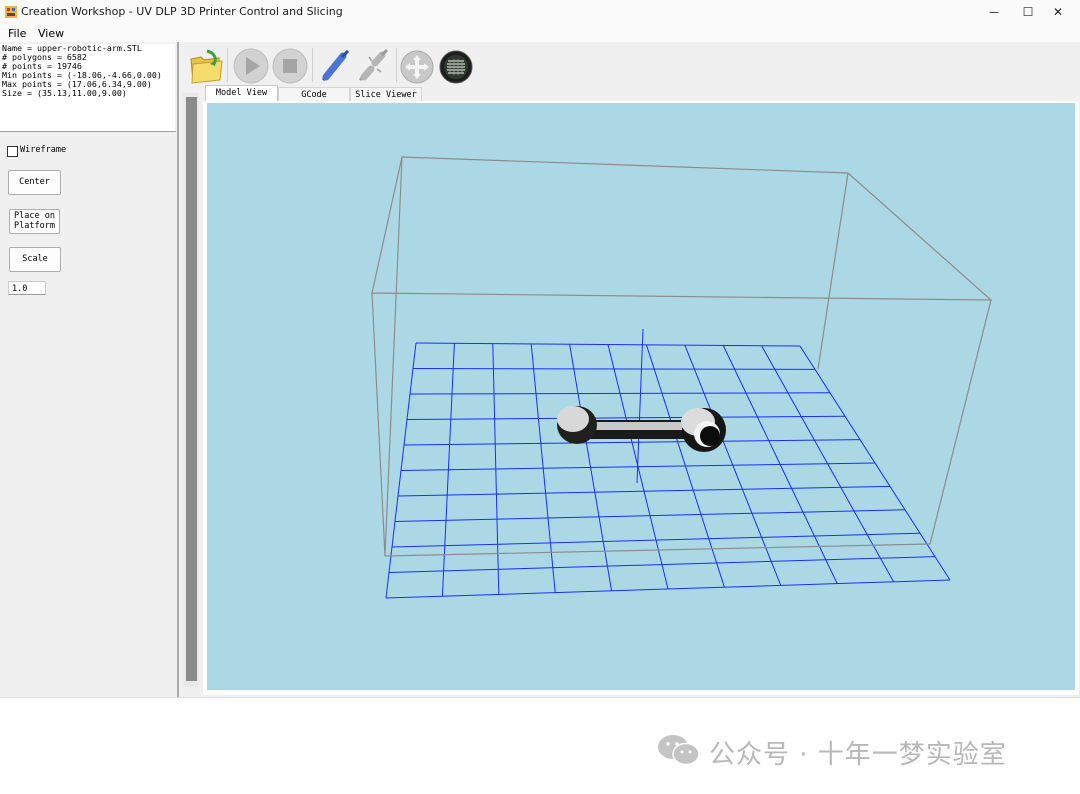 The height and width of the screenshot is (794, 1080). I want to click on slice-icon, so click(456, 66).